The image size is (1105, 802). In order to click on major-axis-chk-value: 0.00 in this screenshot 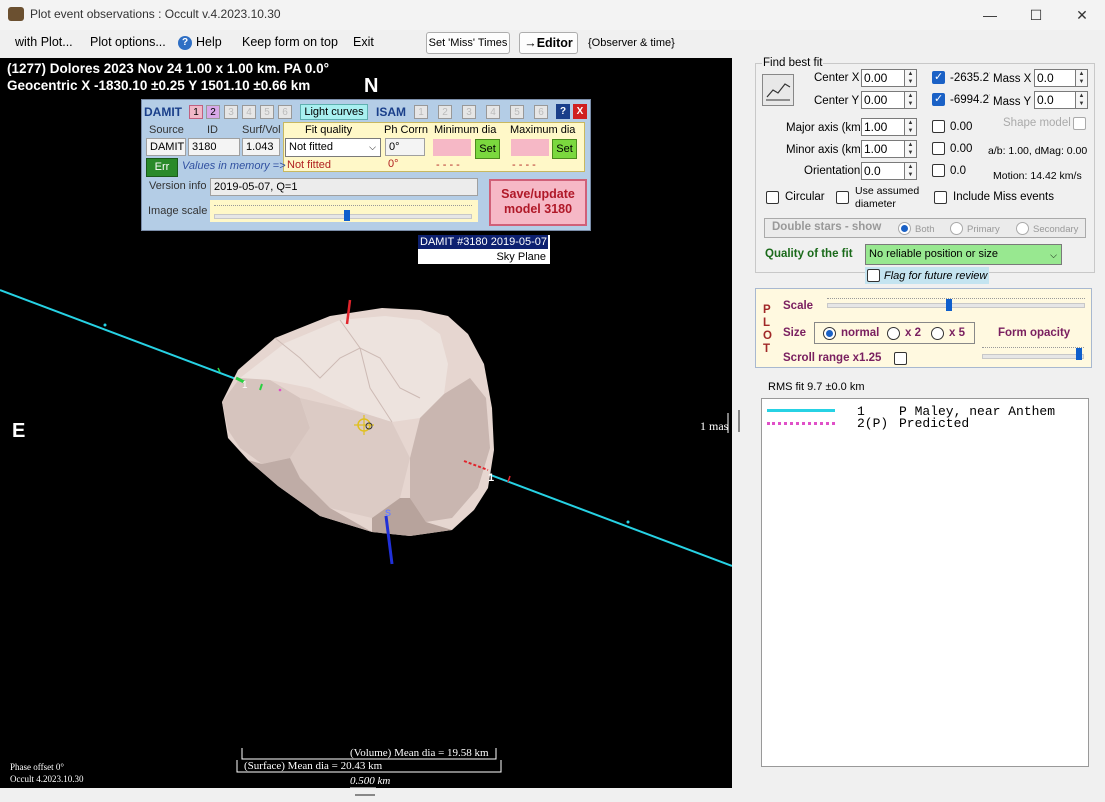, I will do `click(961, 127)`.